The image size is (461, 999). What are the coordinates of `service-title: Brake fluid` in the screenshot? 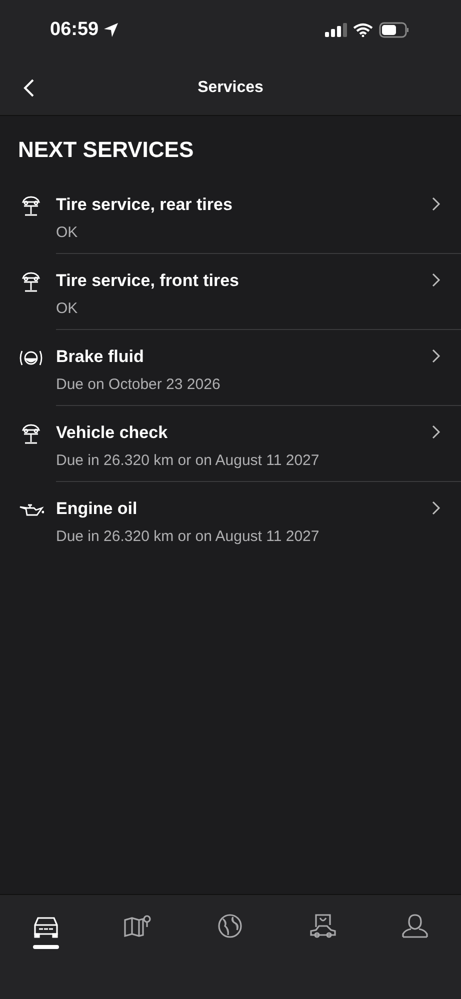 It's located at (100, 357).